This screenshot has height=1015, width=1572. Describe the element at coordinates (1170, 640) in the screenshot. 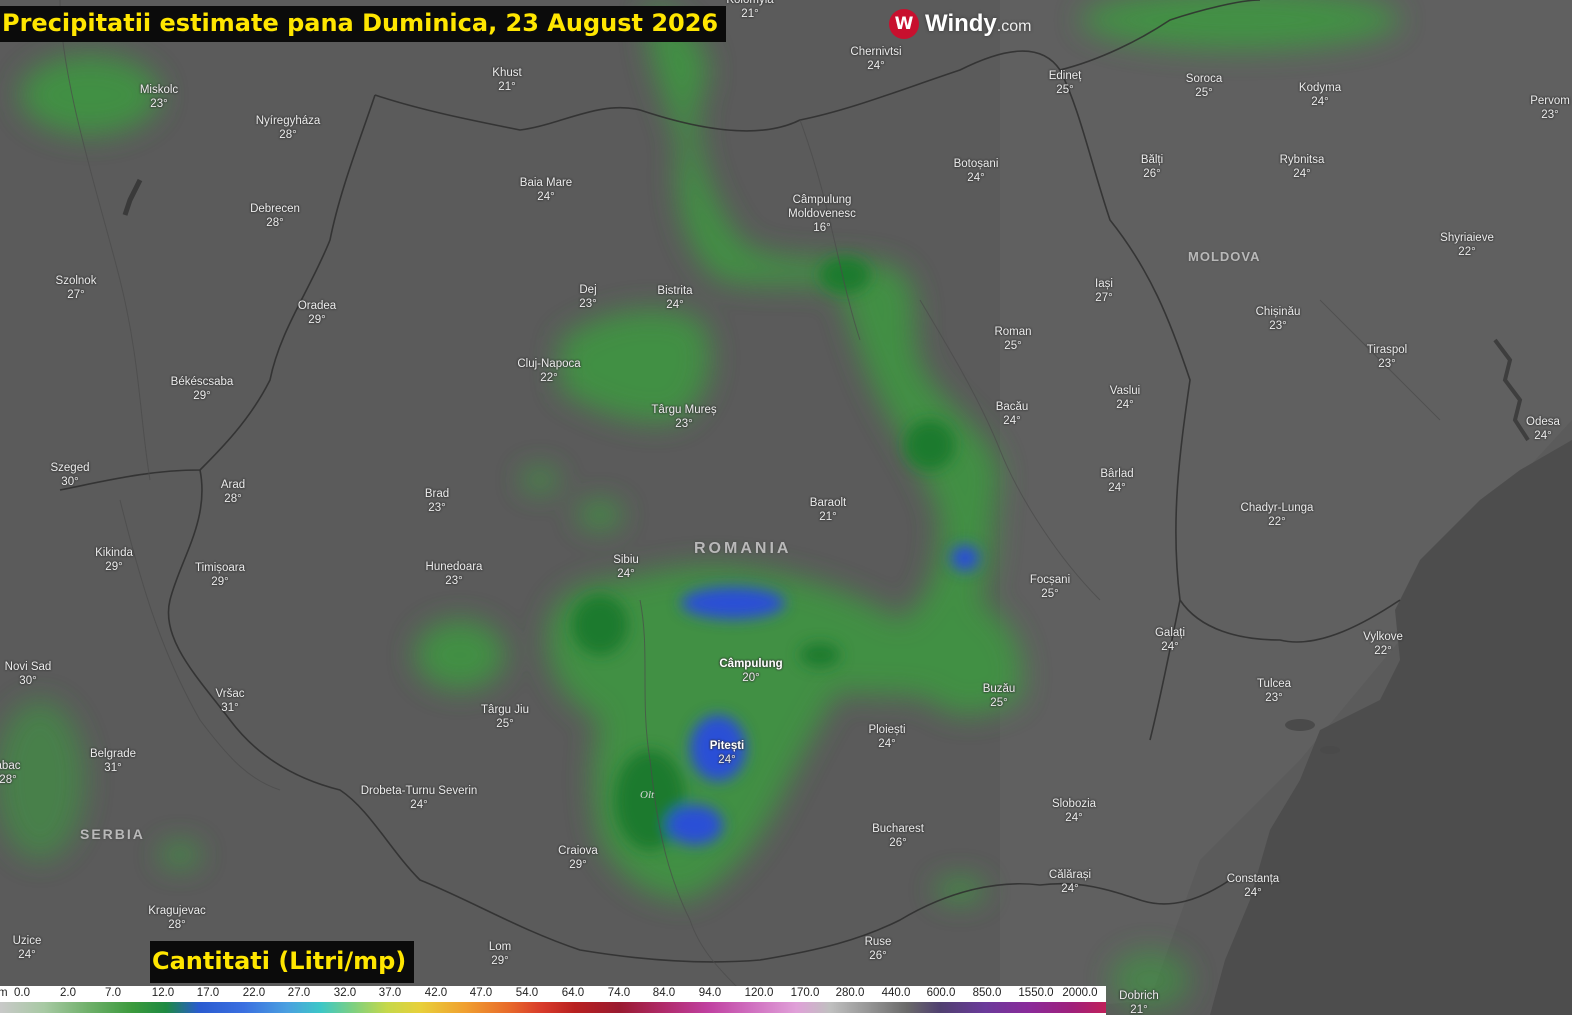

I see `city-label: Galați 24°` at that location.